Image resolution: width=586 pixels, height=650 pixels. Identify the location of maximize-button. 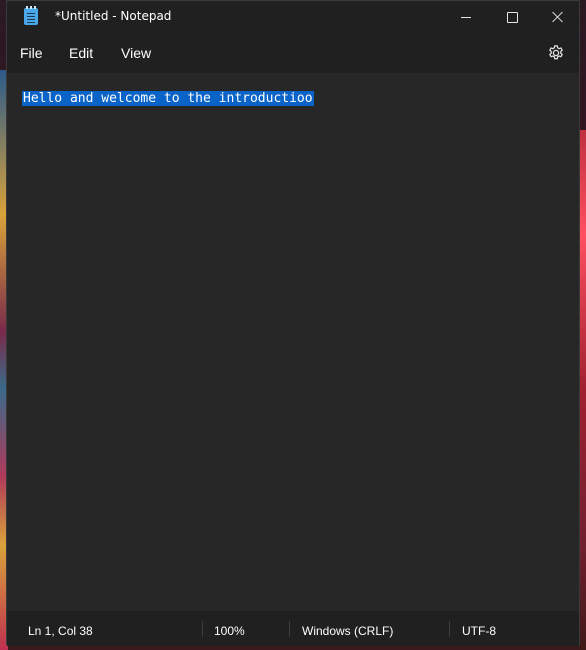
(512, 17).